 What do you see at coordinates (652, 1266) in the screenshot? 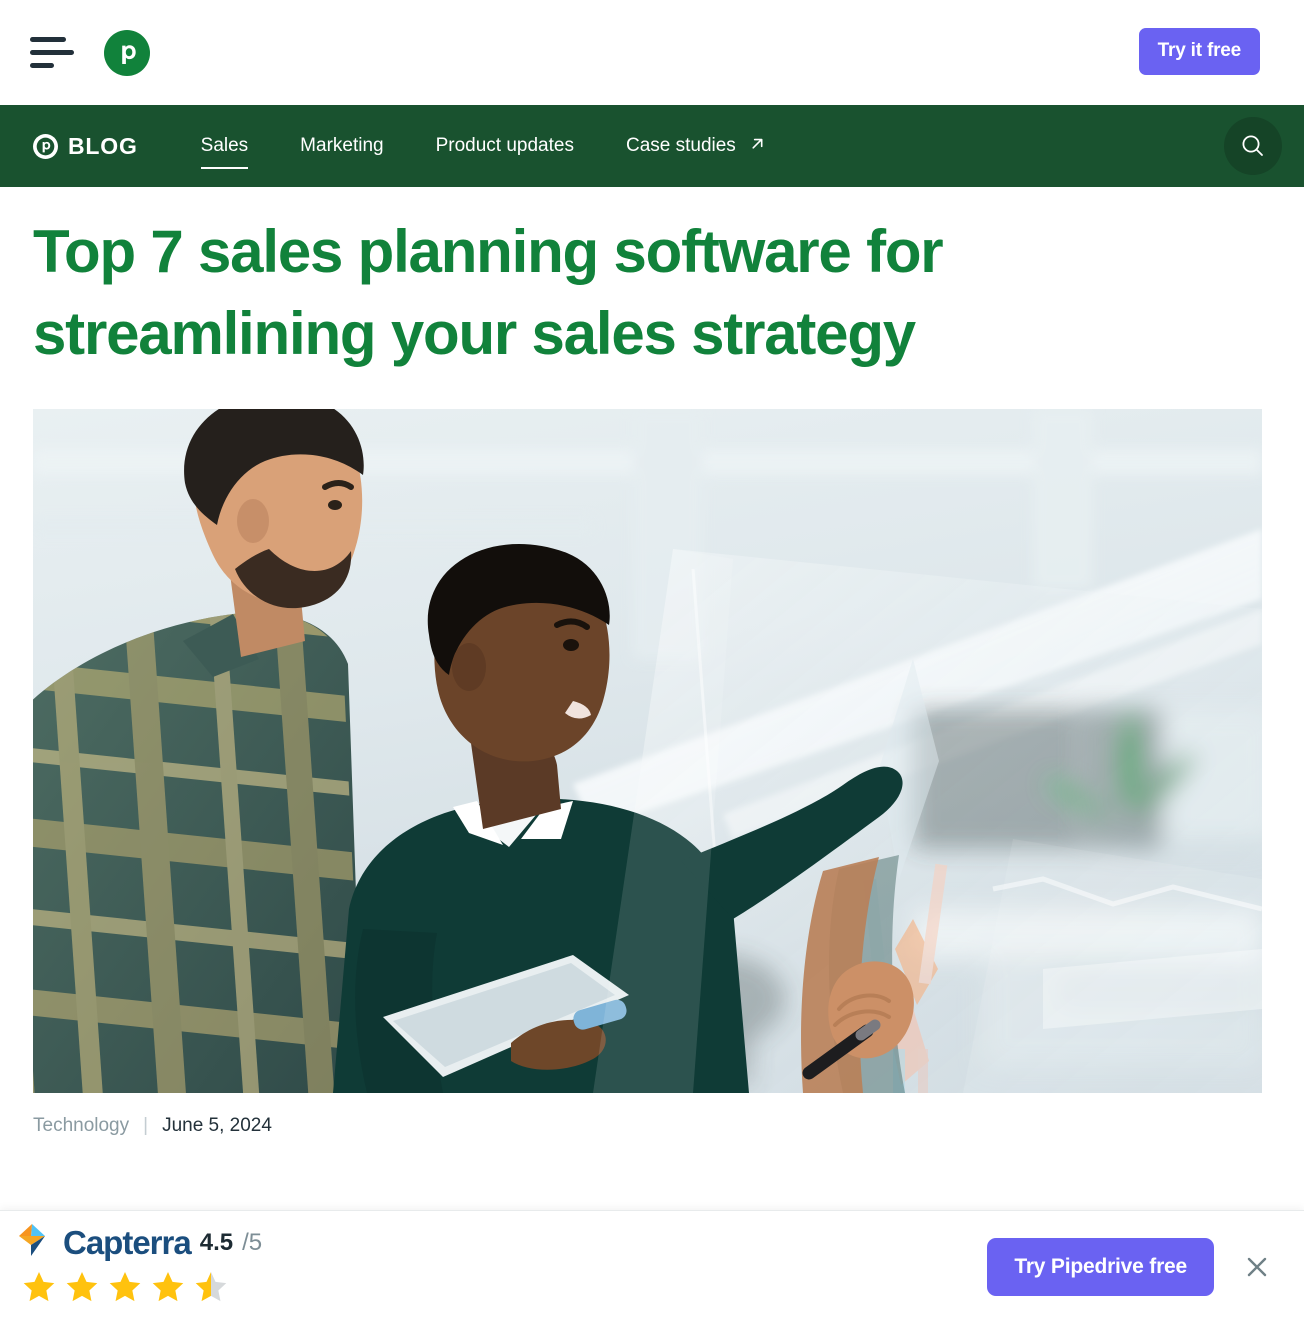
I see `capterra-promo-banner: Capterra 4.5 /5 Try Pipedrive free` at bounding box center [652, 1266].